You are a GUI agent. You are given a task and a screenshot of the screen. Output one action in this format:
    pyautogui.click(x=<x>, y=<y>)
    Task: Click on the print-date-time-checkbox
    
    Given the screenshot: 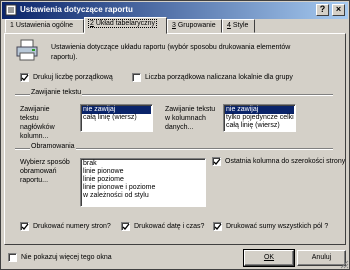 What is the action you would take?
    pyautogui.click(x=125, y=226)
    